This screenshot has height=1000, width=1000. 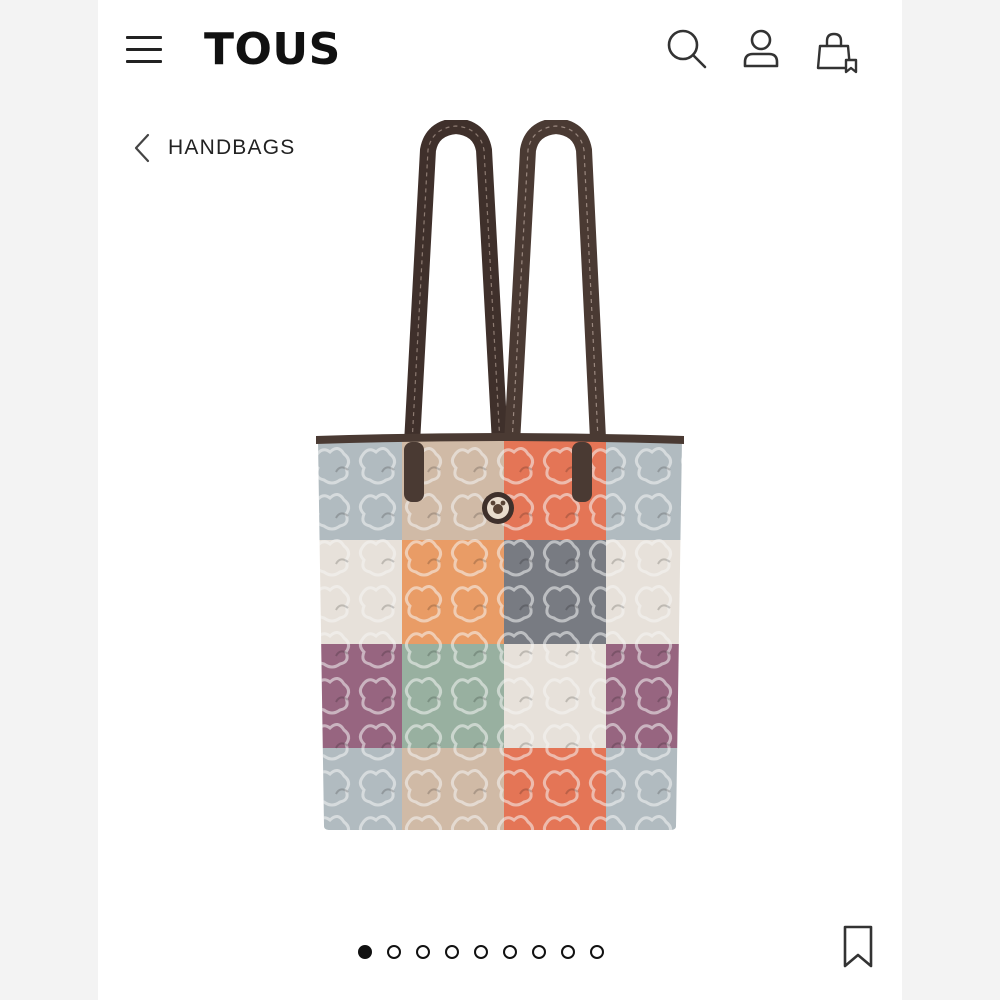 I want to click on user-icon, so click(x=761, y=49).